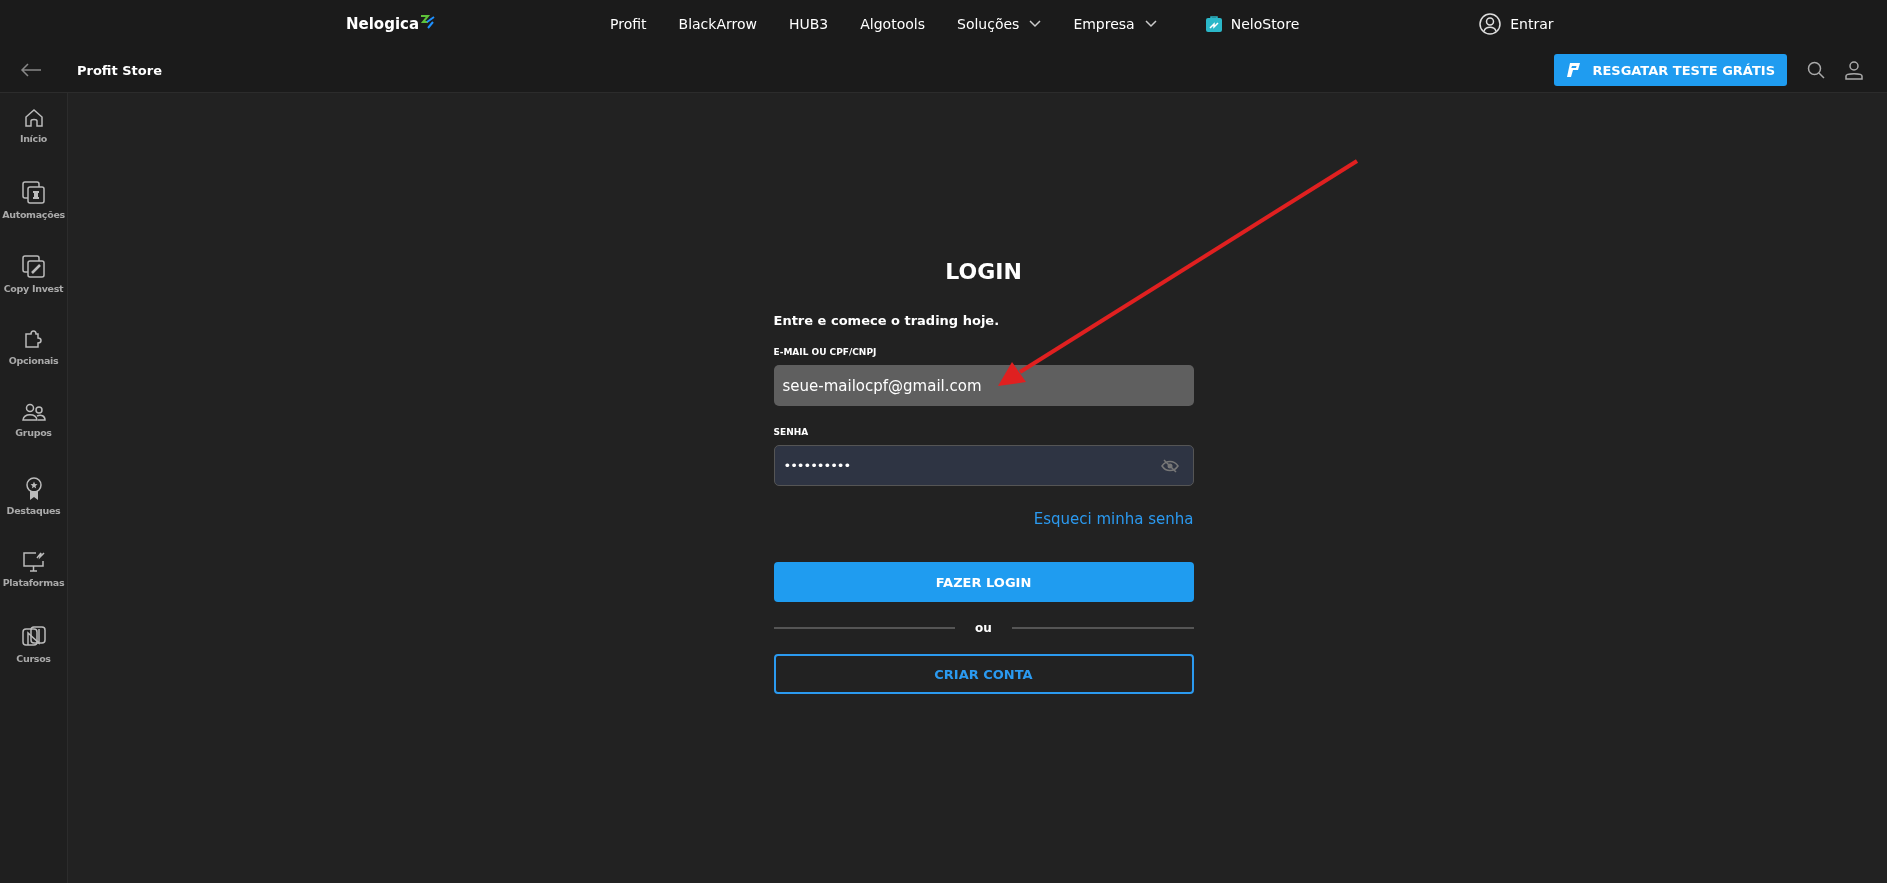 The height and width of the screenshot is (883, 1887). Describe the element at coordinates (33, 503) in the screenshot. I see `sidebar-item: Destaques` at that location.